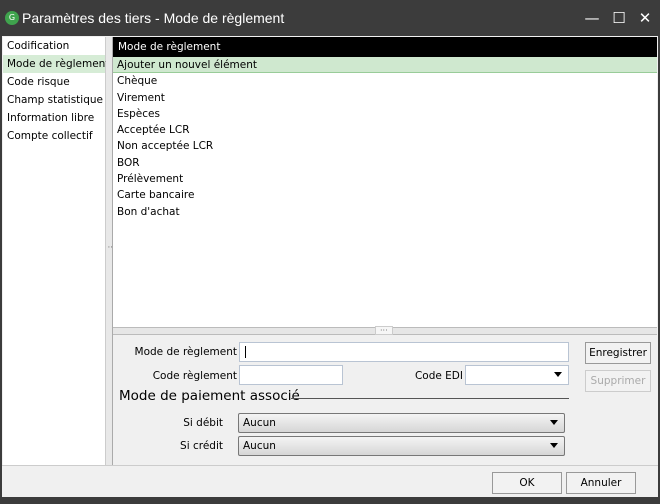 The image size is (660, 504). What do you see at coordinates (618, 381) in the screenshot?
I see `delete-button: Supprimer` at bounding box center [618, 381].